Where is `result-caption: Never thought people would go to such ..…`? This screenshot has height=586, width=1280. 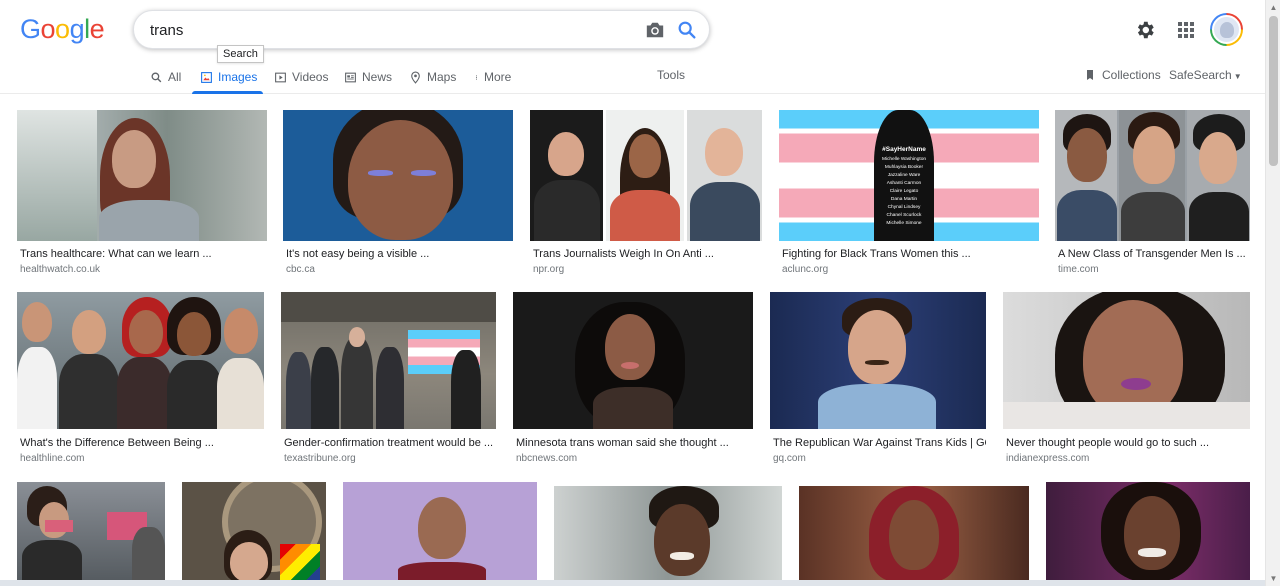
result-caption: Never thought people would go to such ..… is located at coordinates (1128, 443).